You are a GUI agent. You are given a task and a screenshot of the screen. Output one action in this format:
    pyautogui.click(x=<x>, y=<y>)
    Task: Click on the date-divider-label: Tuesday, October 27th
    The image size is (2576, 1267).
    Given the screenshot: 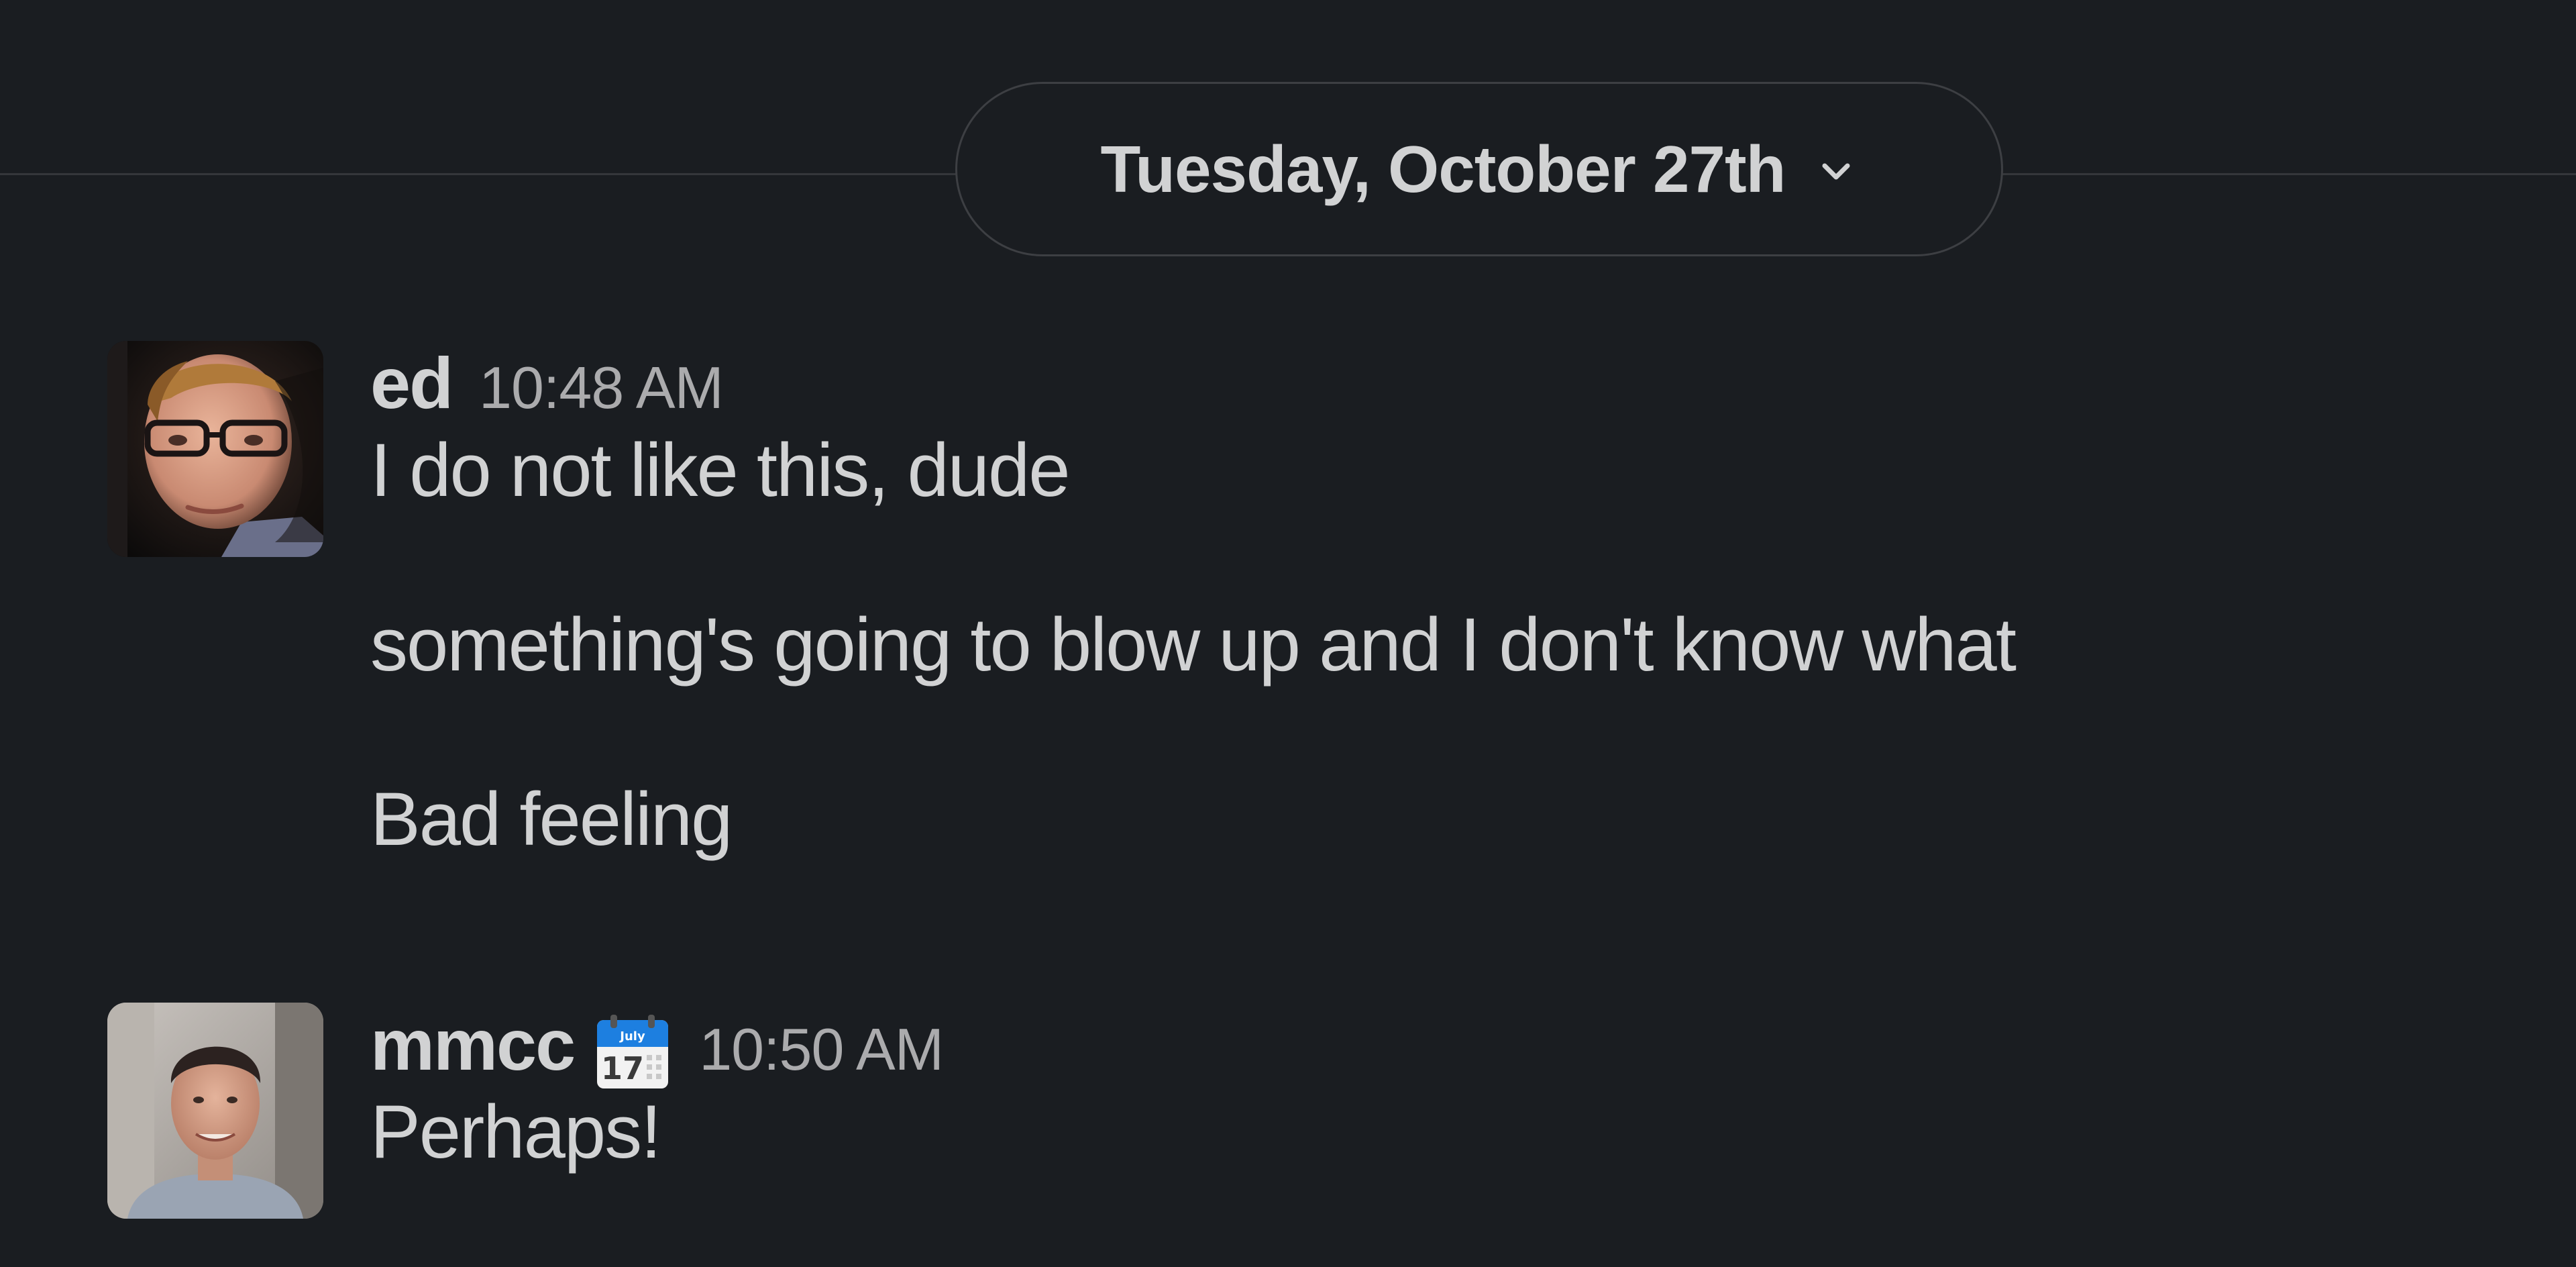 What is the action you would take?
    pyautogui.click(x=1443, y=169)
    